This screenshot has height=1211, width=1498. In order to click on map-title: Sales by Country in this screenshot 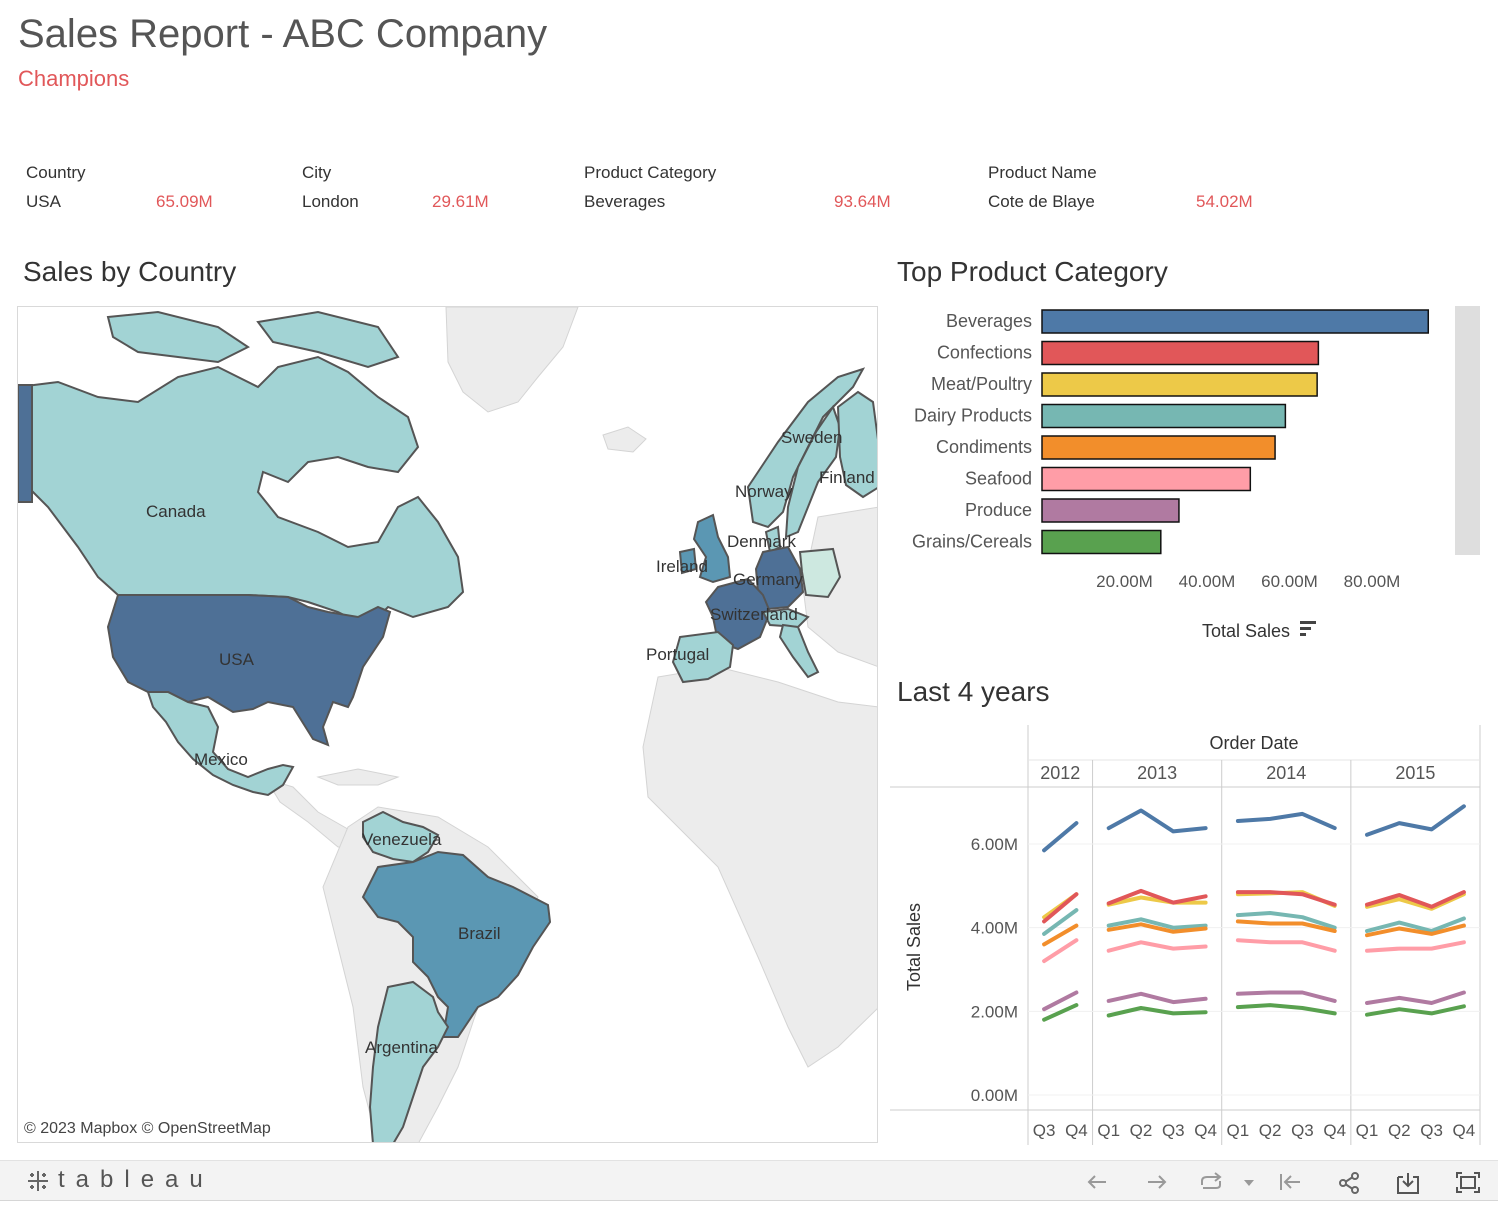, I will do `click(130, 271)`.